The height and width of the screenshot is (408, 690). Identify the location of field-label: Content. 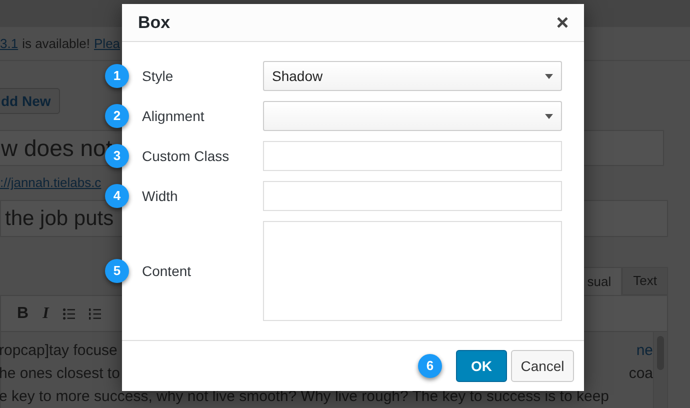
(167, 271).